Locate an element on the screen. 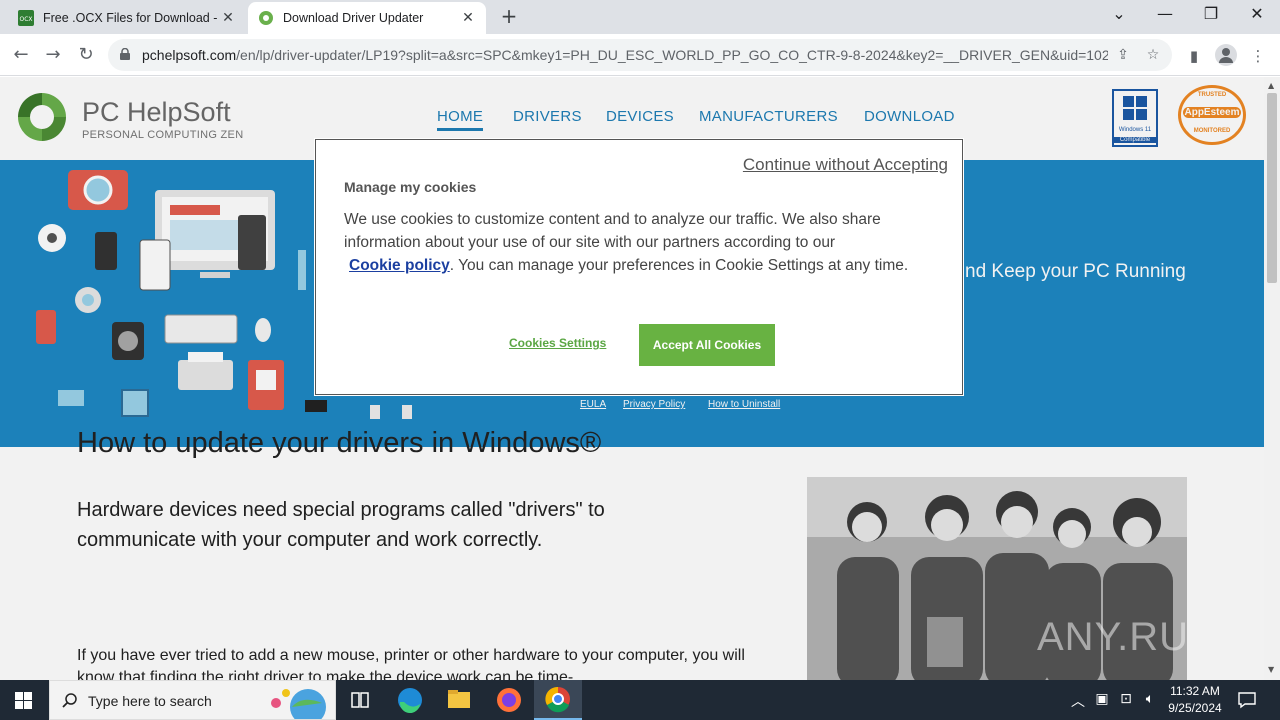  tab-ocx-files: OCX Free .OCX Files for Download - O ✕ is located at coordinates (127, 18).